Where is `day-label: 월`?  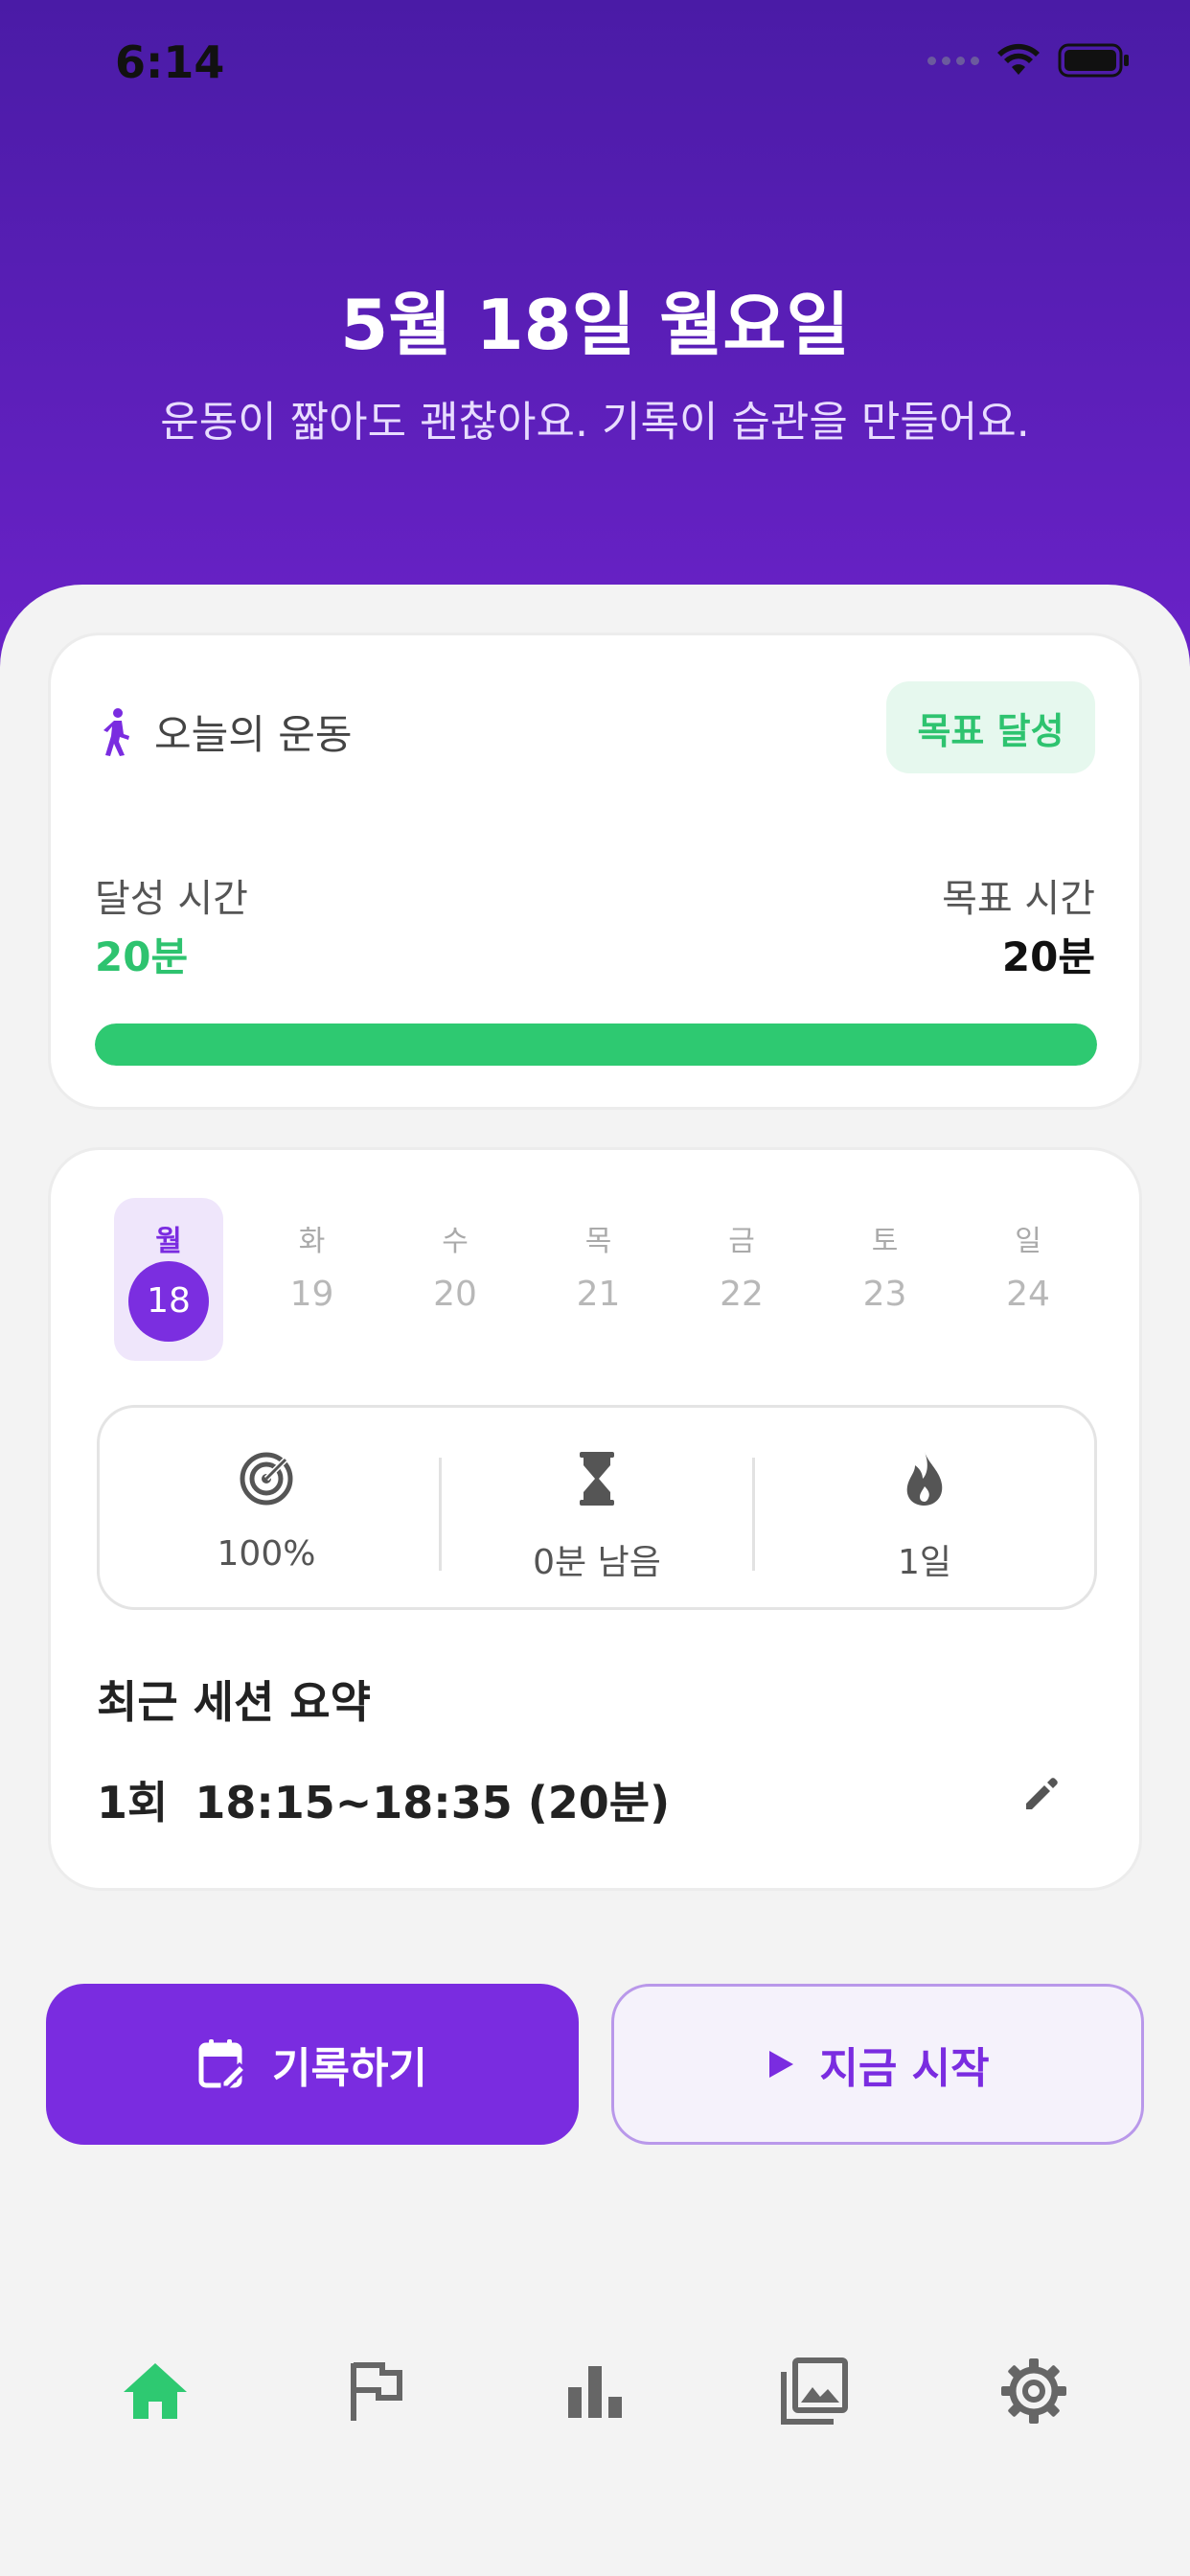 day-label: 월 is located at coordinates (168, 1241).